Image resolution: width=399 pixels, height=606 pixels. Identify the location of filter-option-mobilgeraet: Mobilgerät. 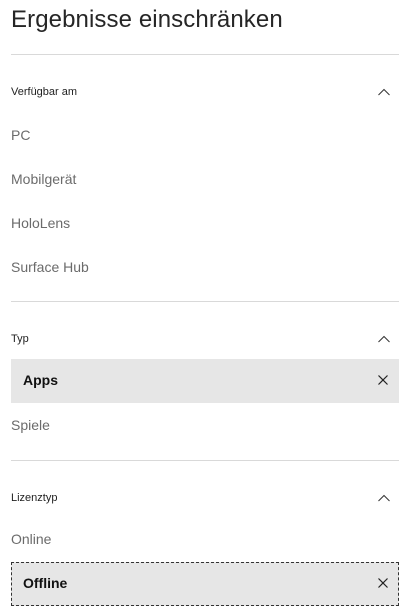
(205, 180).